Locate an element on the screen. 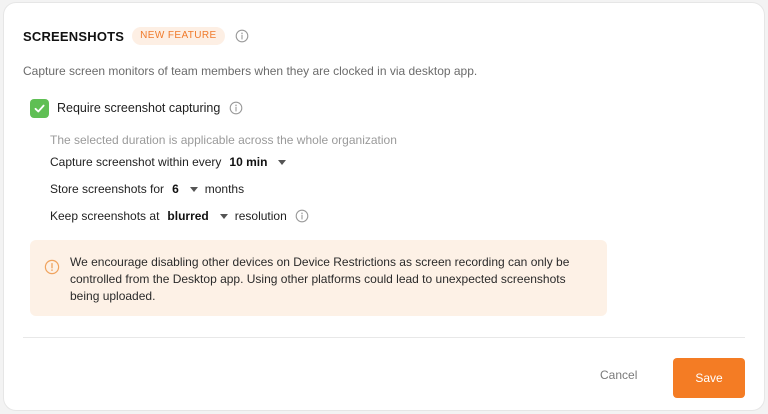 This screenshot has height=414, width=768. resolution-label: Keep screenshots at is located at coordinates (105, 216).